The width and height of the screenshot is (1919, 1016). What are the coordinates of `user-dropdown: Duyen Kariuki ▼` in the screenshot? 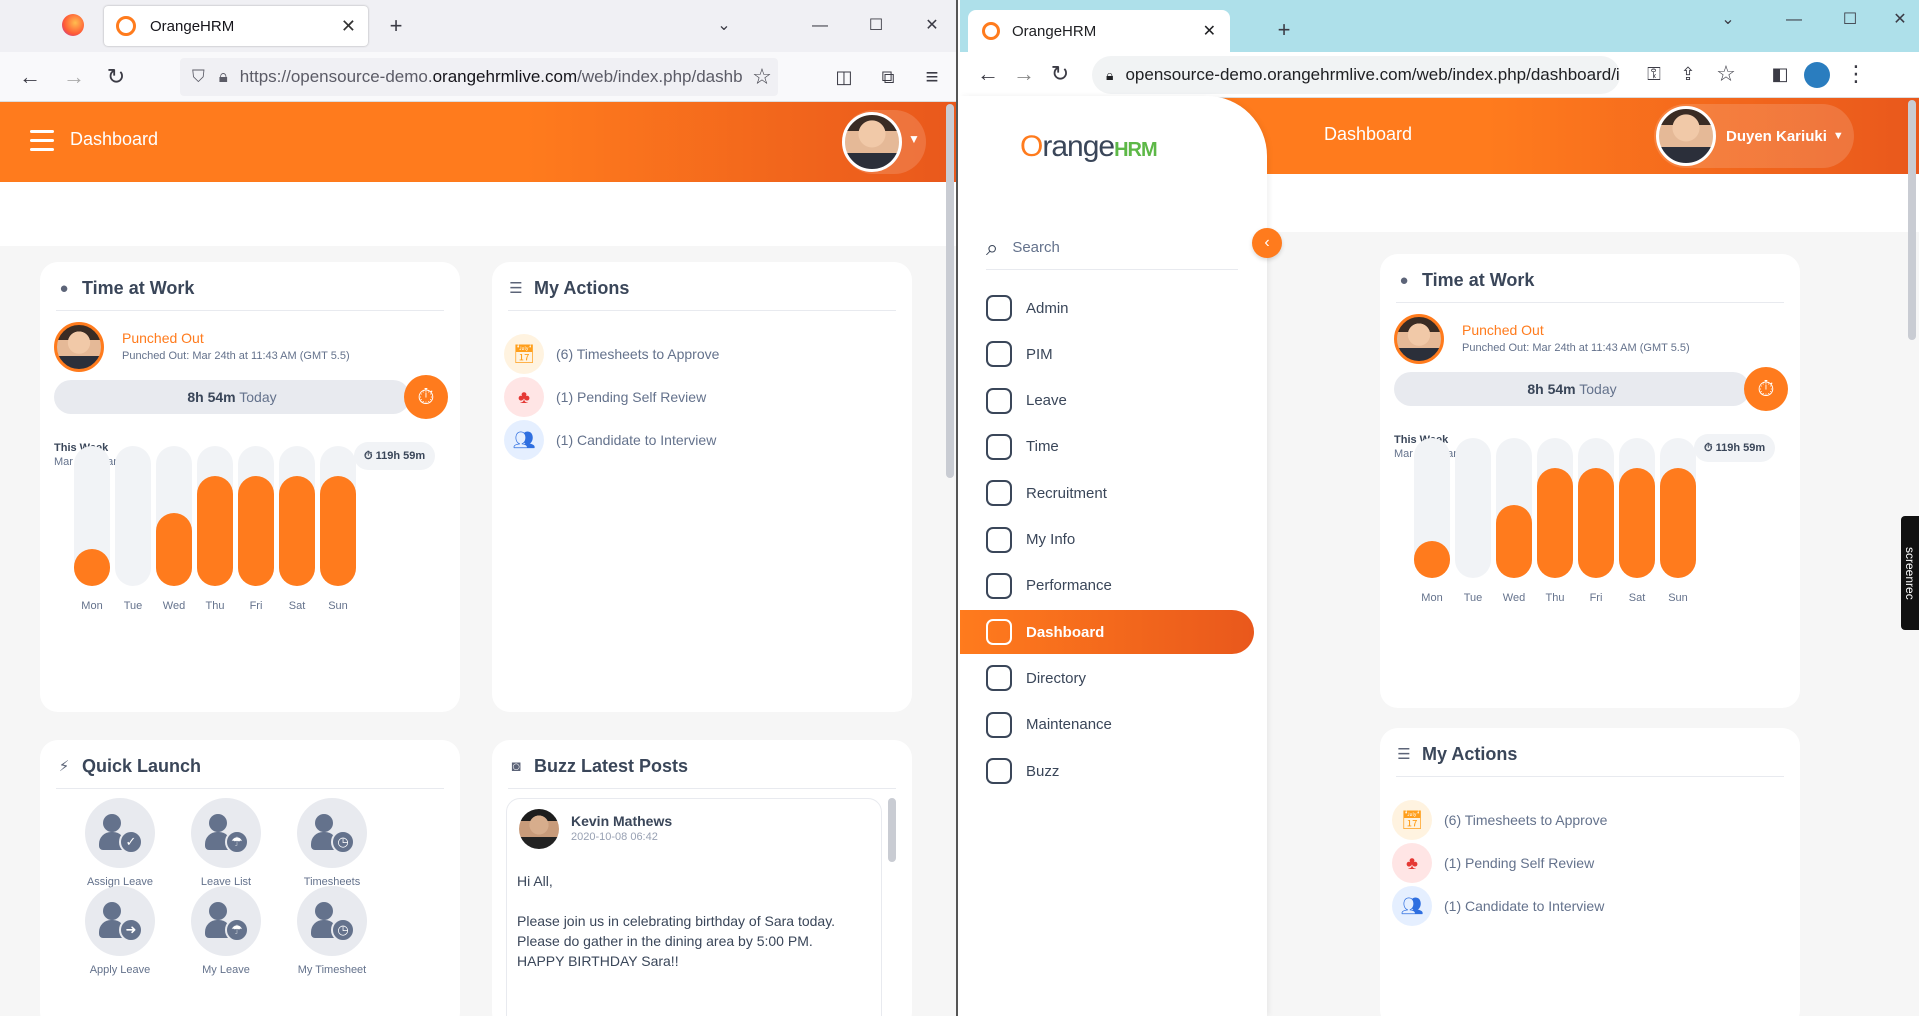 It's located at (1754, 136).